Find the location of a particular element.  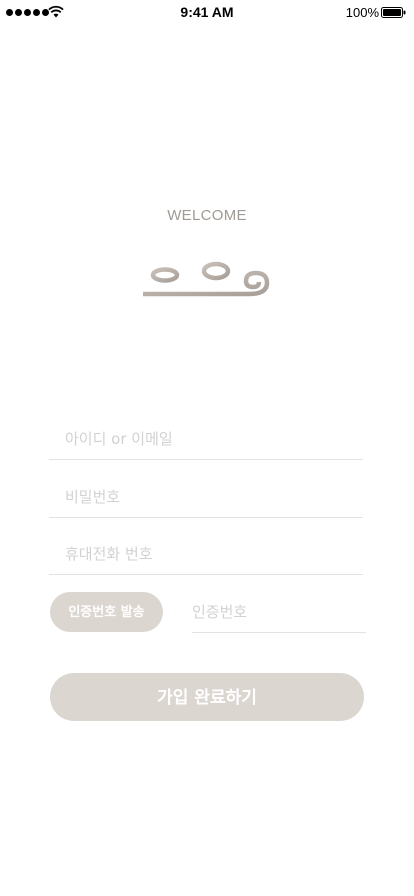

password-field is located at coordinates (206, 497).